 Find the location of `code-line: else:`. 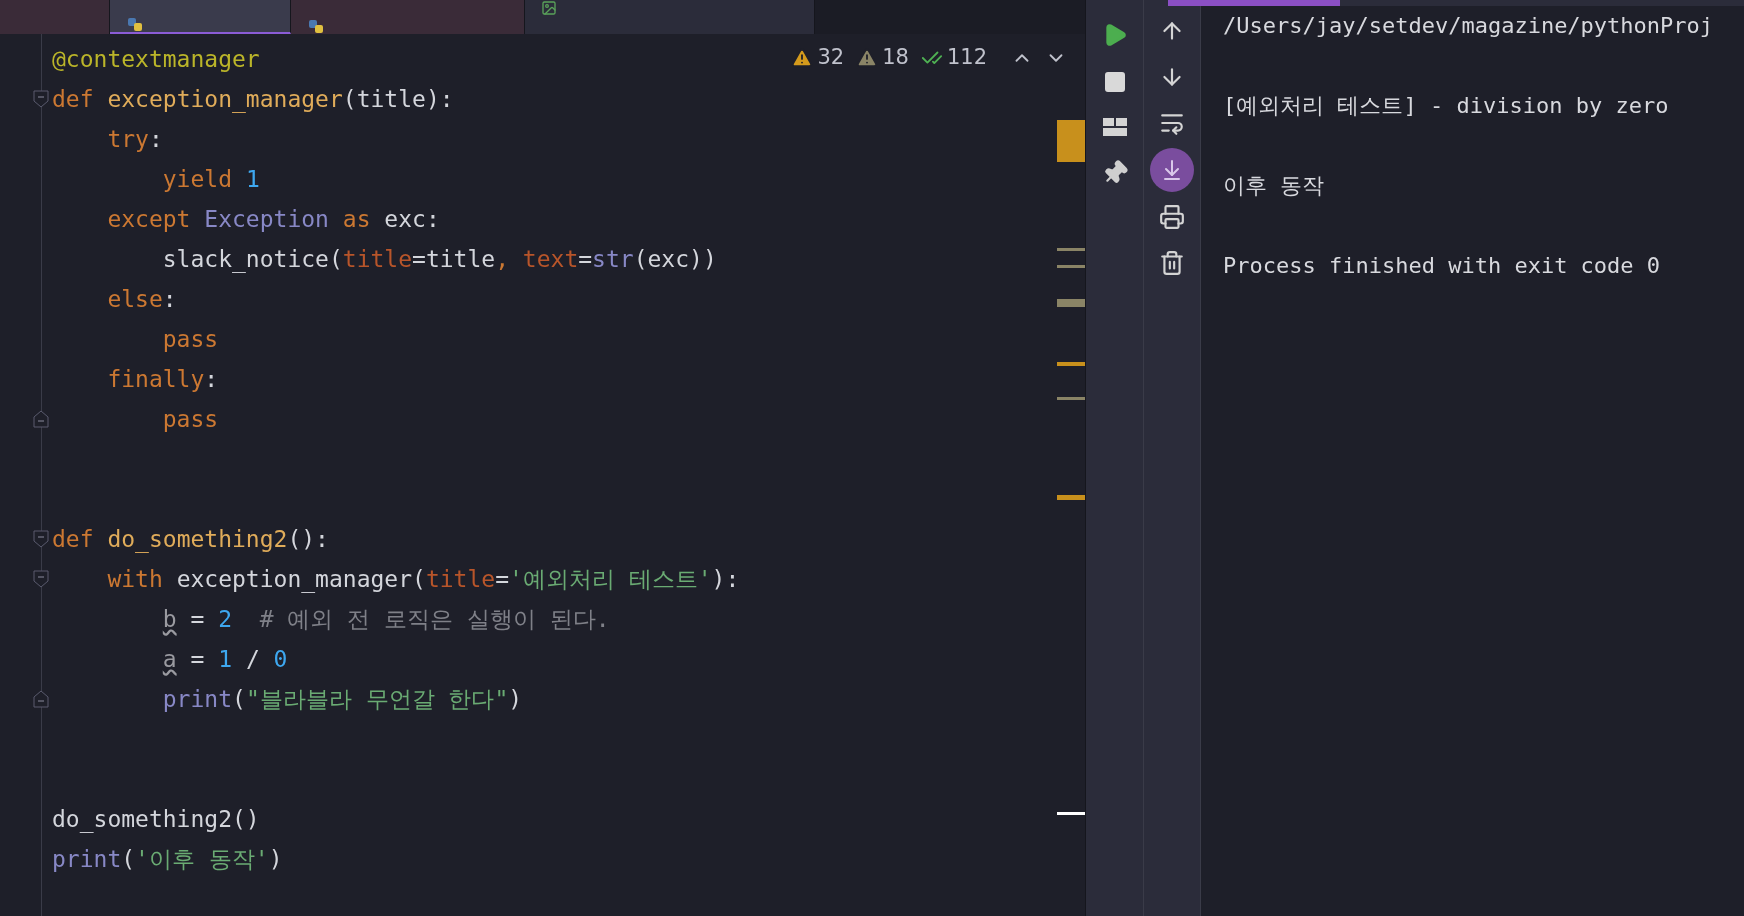

code-line: else: is located at coordinates (141, 299).